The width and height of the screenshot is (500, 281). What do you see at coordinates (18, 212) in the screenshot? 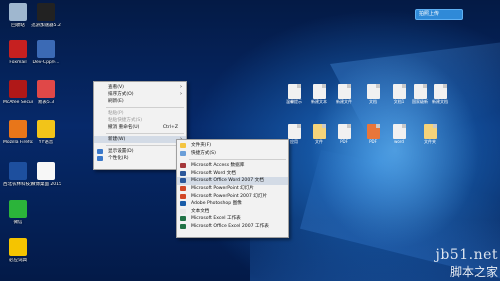
I see `desktop-icon: 微信` at bounding box center [18, 212].